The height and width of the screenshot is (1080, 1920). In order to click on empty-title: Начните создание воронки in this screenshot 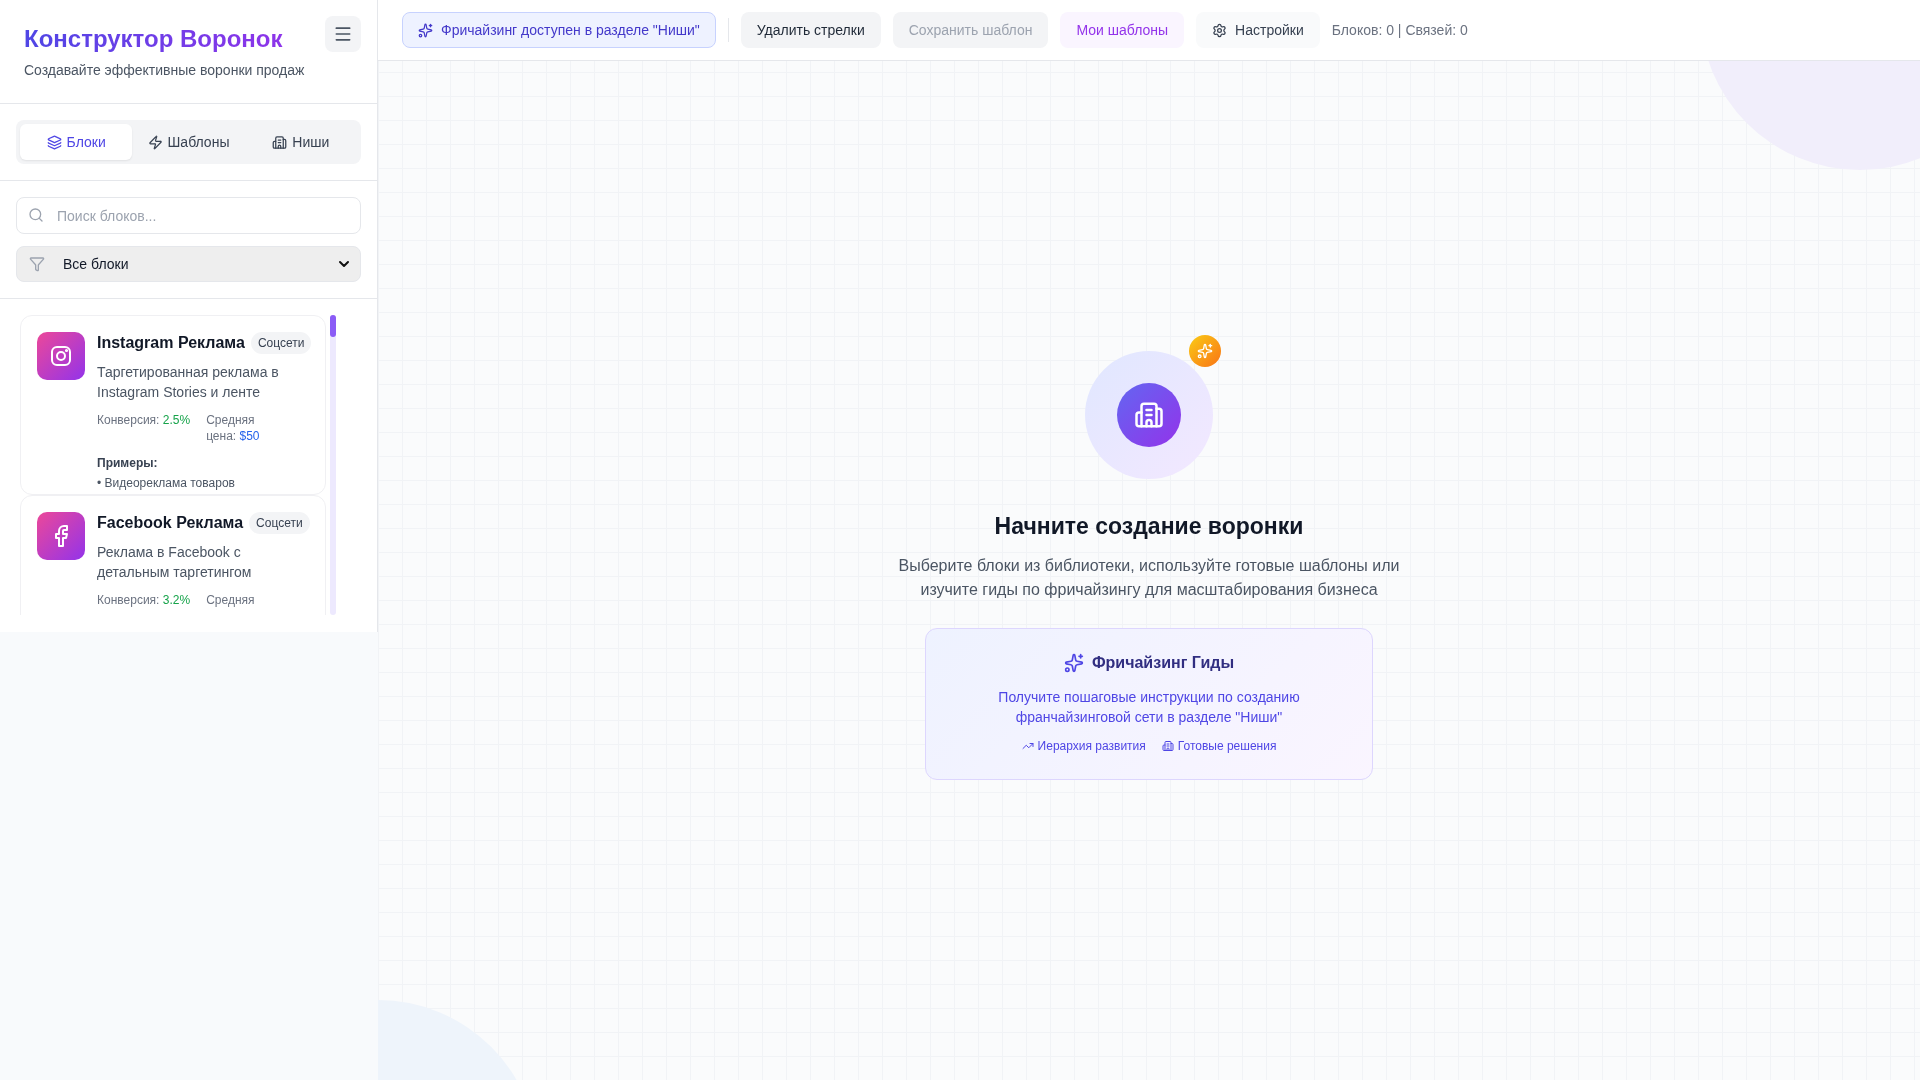, I will do `click(1149, 526)`.